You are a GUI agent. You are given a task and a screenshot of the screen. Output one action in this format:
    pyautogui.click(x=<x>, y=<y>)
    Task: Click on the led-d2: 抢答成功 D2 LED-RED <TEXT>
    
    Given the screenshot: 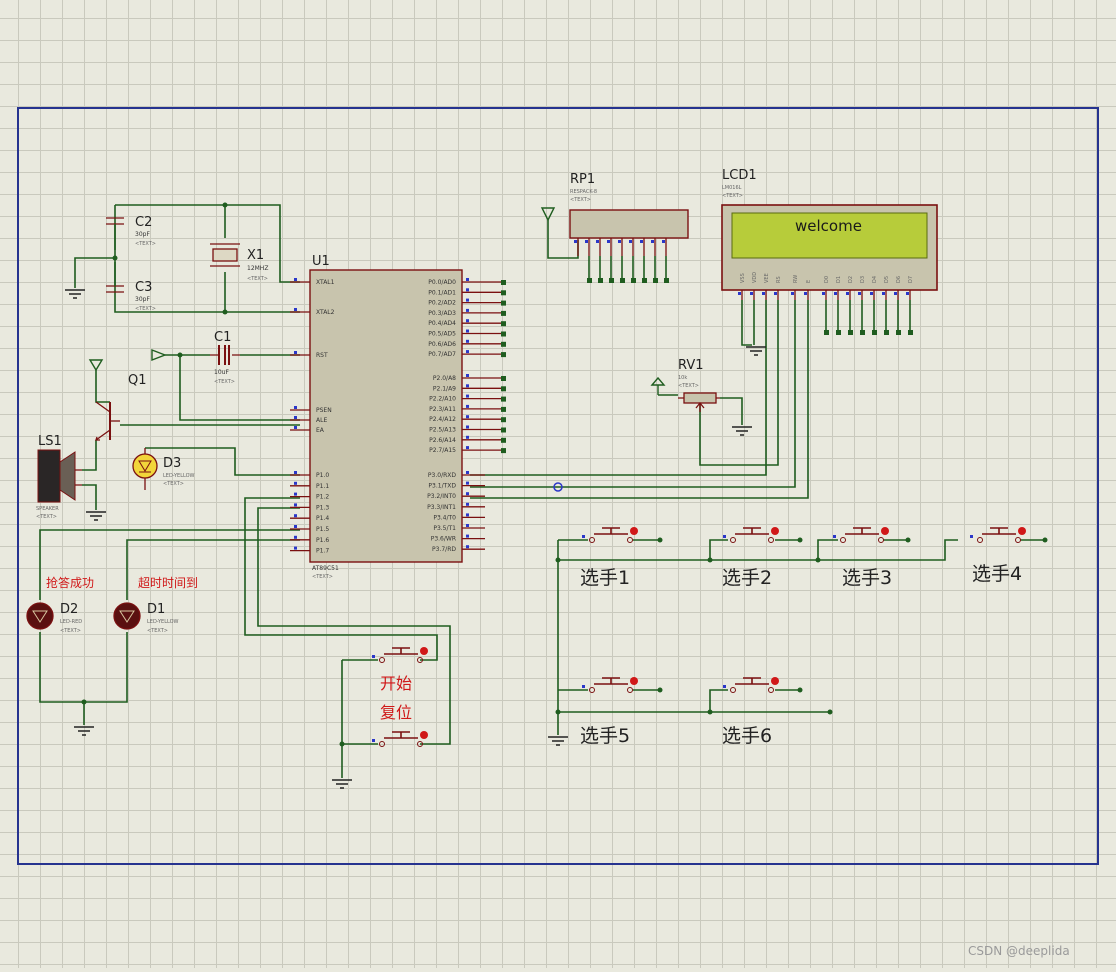 What is the action you would take?
    pyautogui.click(x=60, y=604)
    